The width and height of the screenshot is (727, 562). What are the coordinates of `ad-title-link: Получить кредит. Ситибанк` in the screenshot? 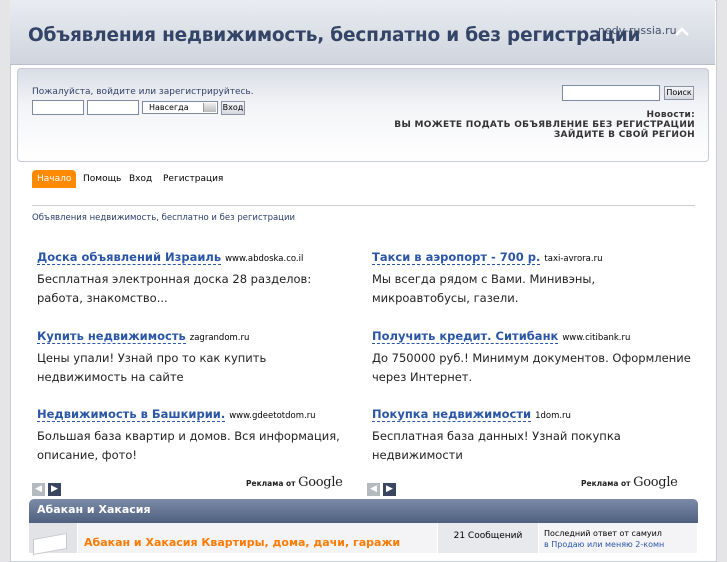 It's located at (465, 336).